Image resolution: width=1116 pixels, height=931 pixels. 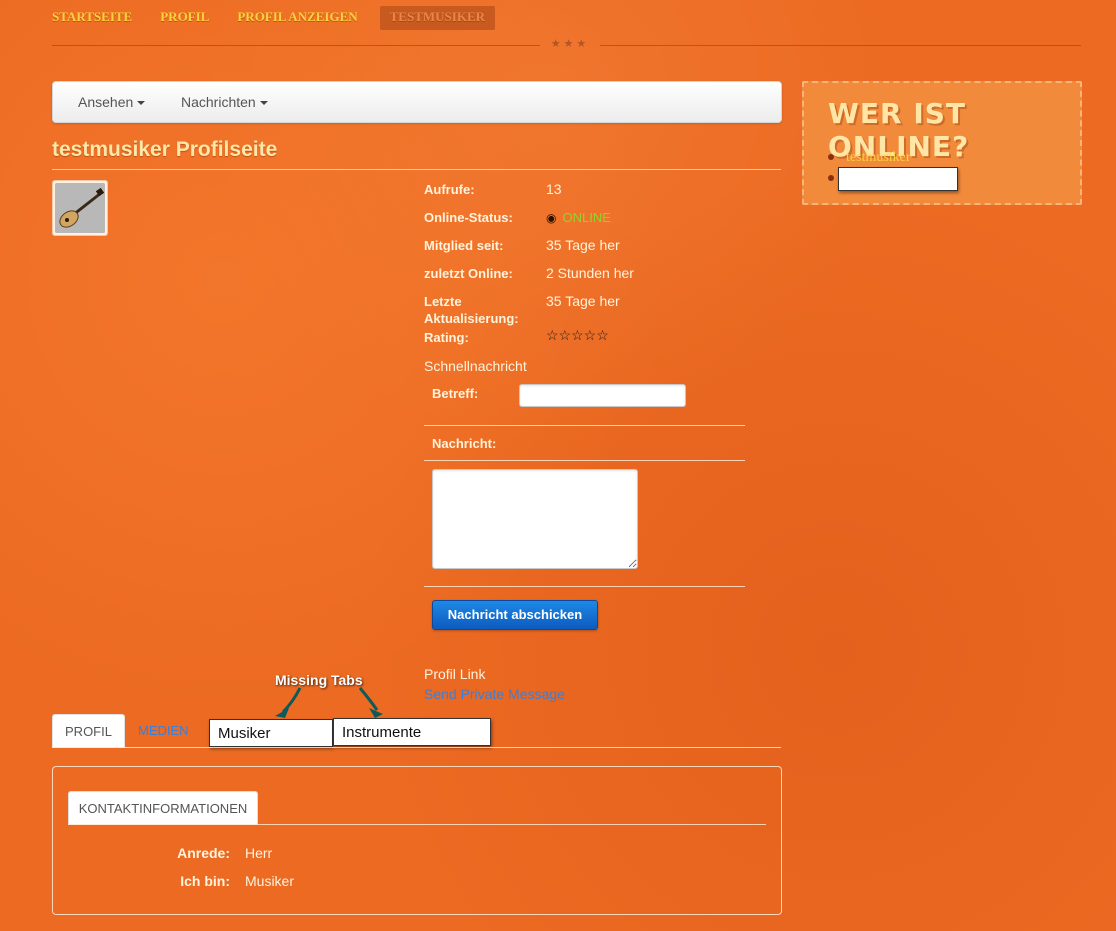 What do you see at coordinates (898, 179) in the screenshot?
I see `online-list-overlay-box` at bounding box center [898, 179].